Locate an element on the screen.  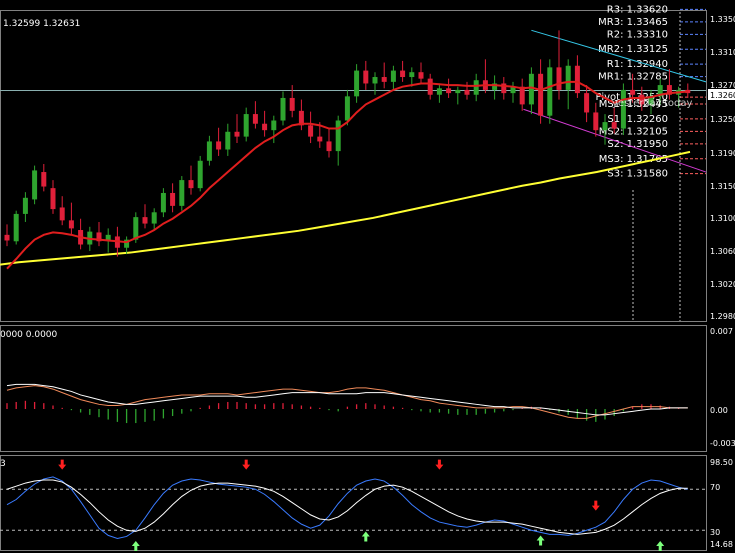
price-tick: 1.3150 is located at coordinates (722, 186).